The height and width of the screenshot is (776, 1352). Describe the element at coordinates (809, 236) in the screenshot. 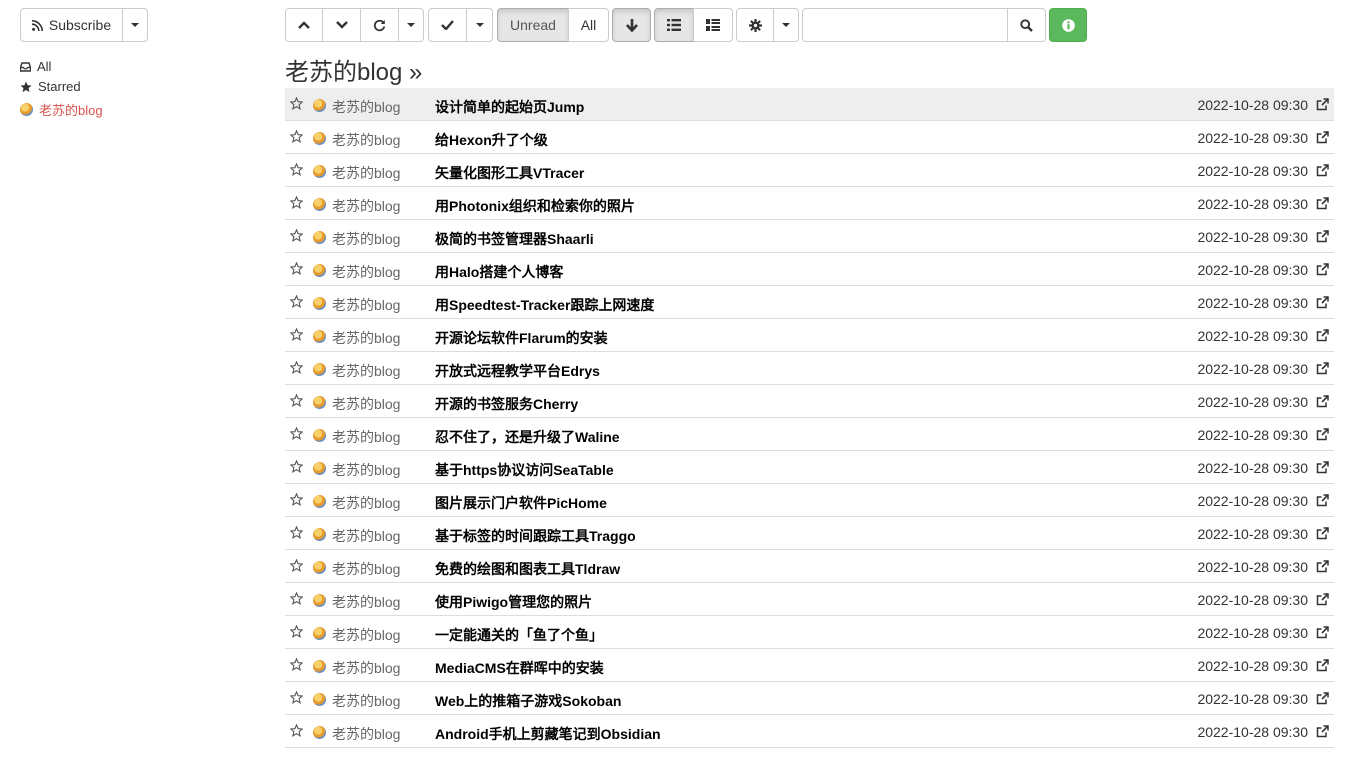

I see `entry-row: 老苏的blog 极简的书签管理器Shaarli 2022-10-28 09:30` at that location.